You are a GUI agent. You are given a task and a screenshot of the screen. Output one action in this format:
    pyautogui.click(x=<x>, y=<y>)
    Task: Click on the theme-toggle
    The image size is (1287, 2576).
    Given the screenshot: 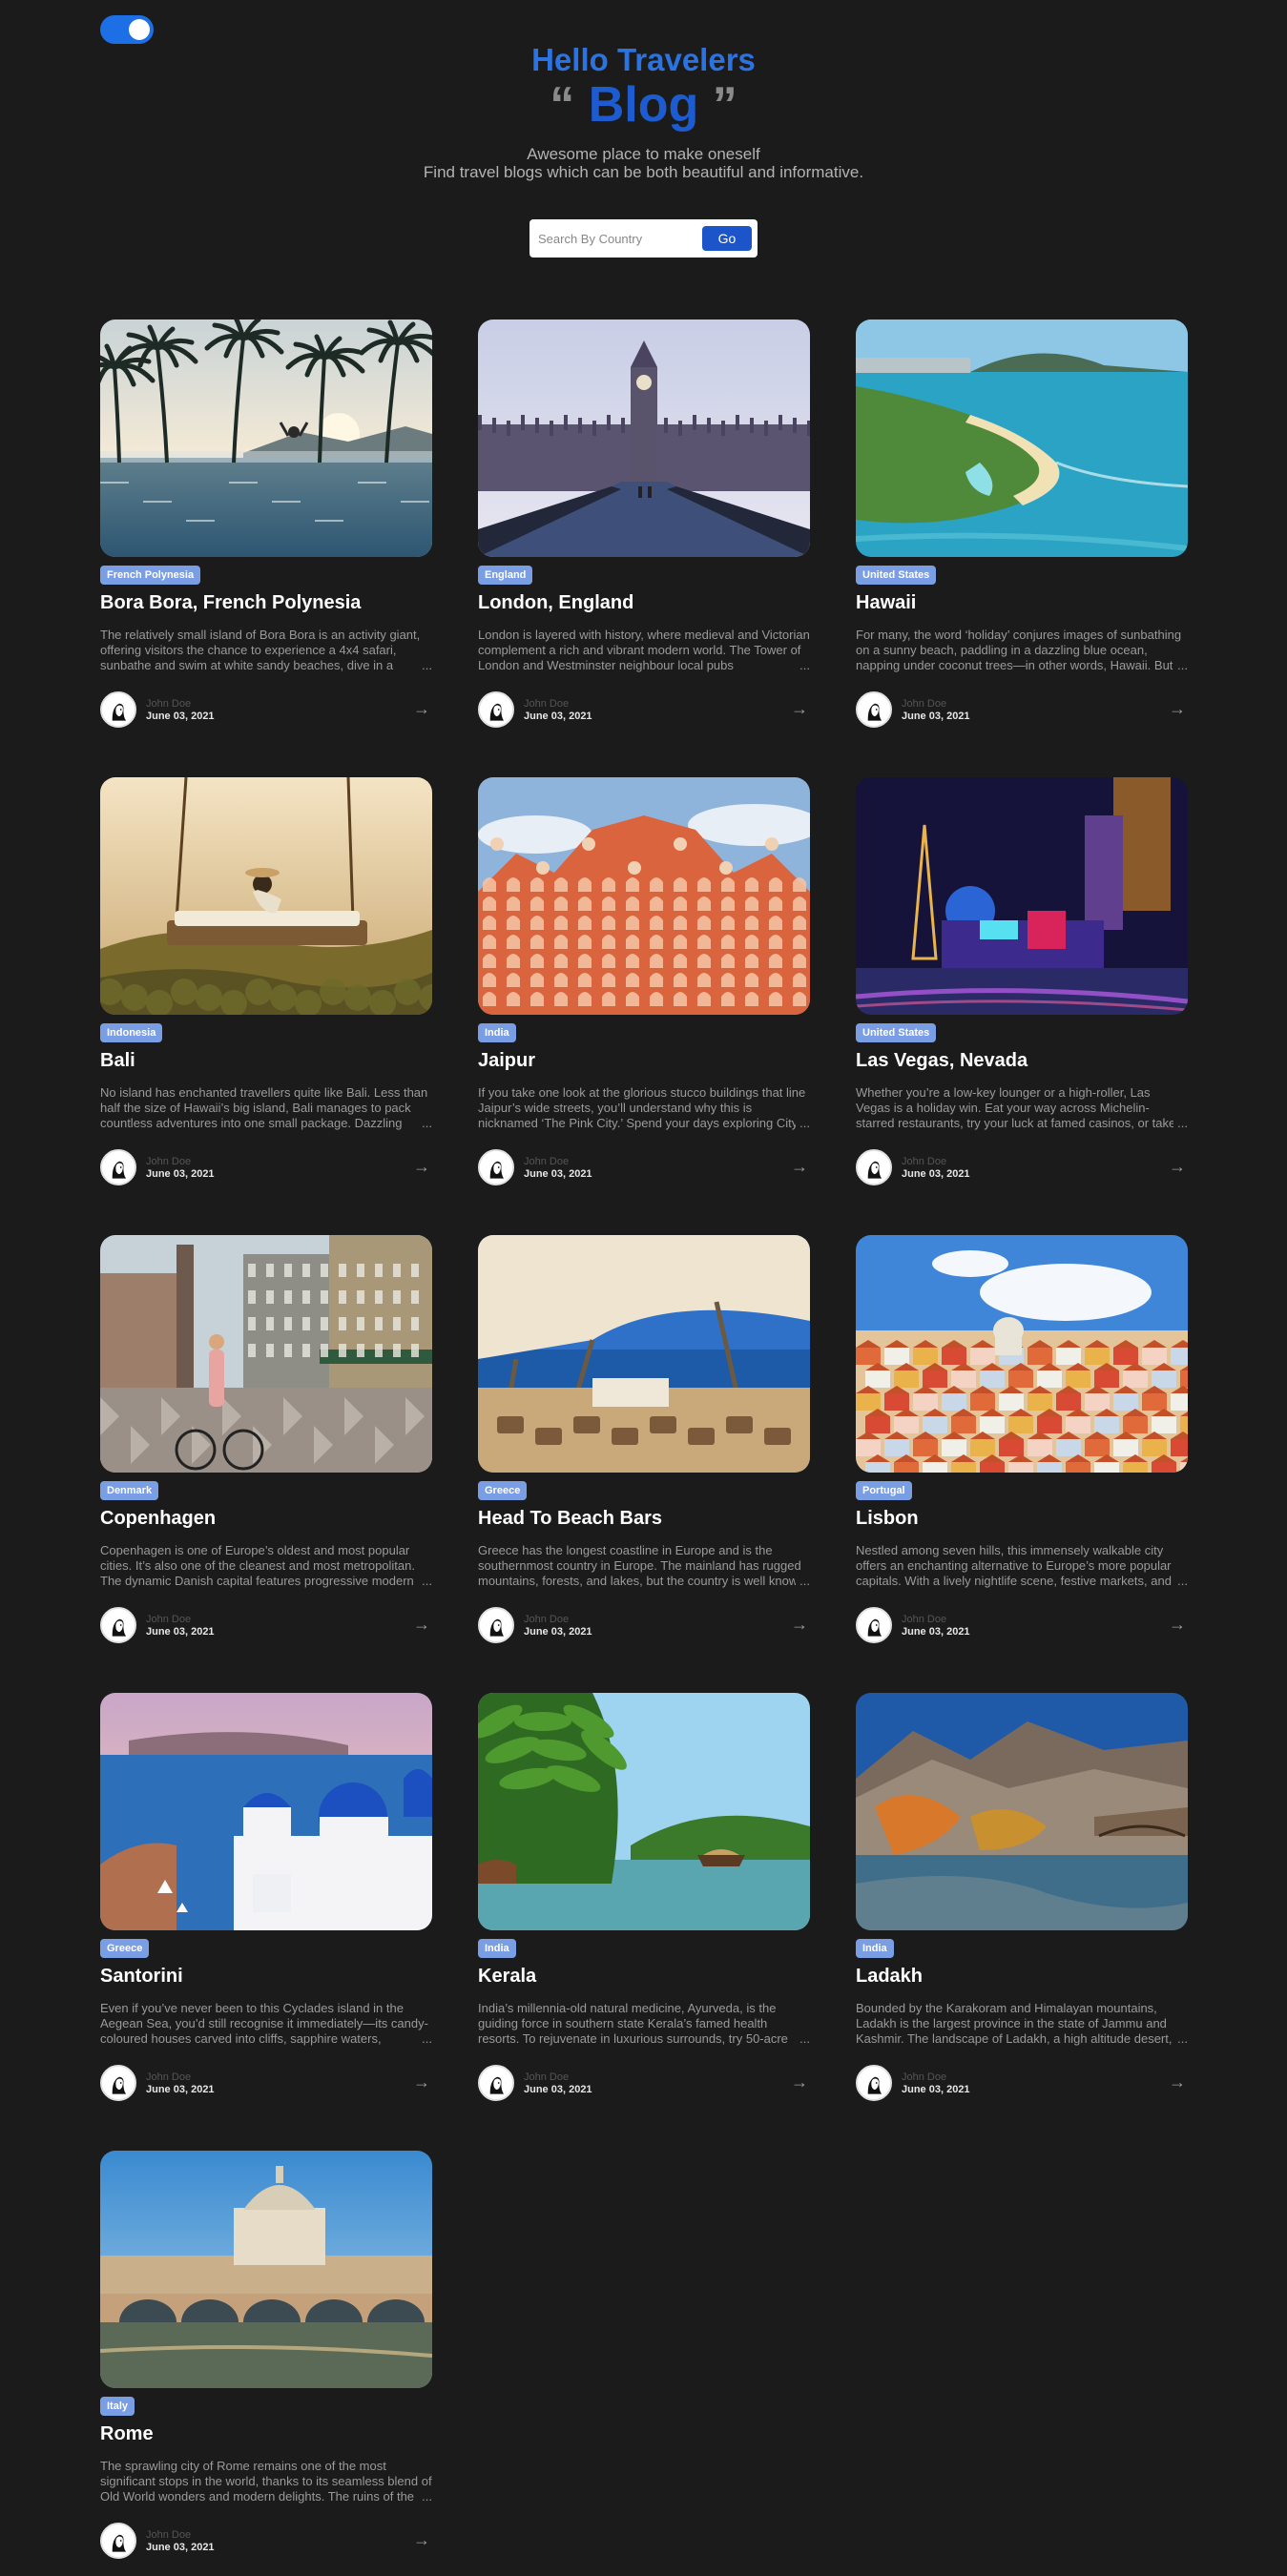 What is the action you would take?
    pyautogui.click(x=127, y=29)
    